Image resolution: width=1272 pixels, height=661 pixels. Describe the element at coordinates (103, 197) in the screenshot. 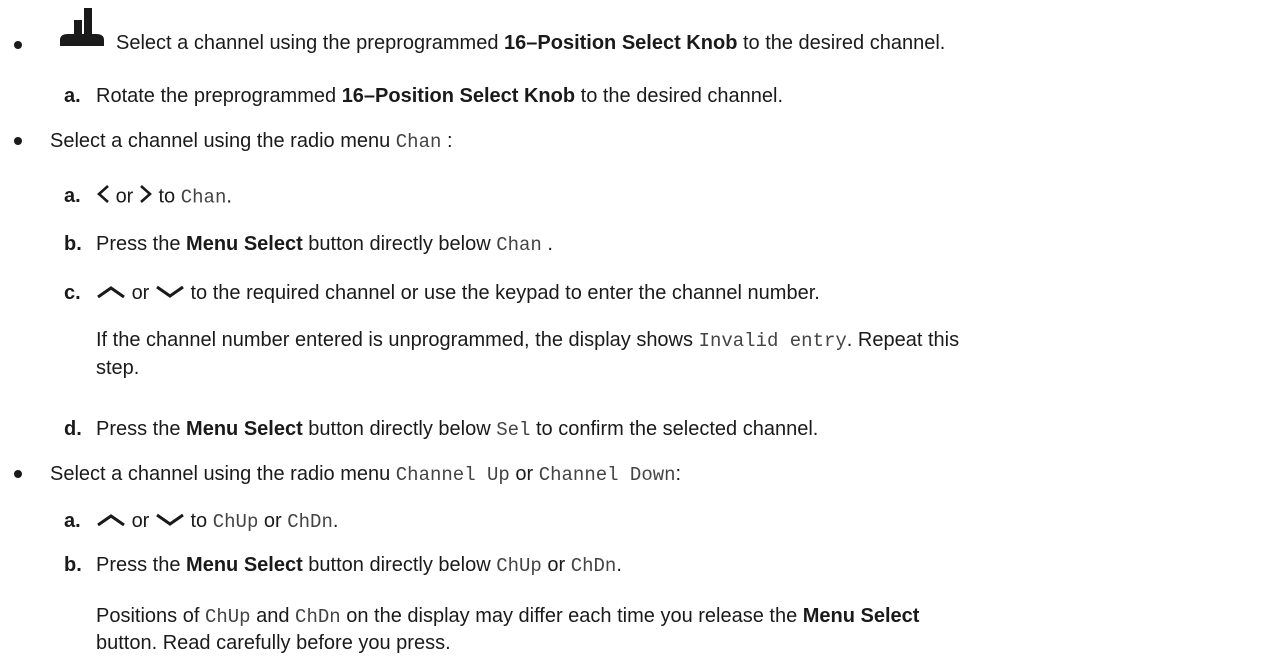

I see `left-arrow-icon` at that location.